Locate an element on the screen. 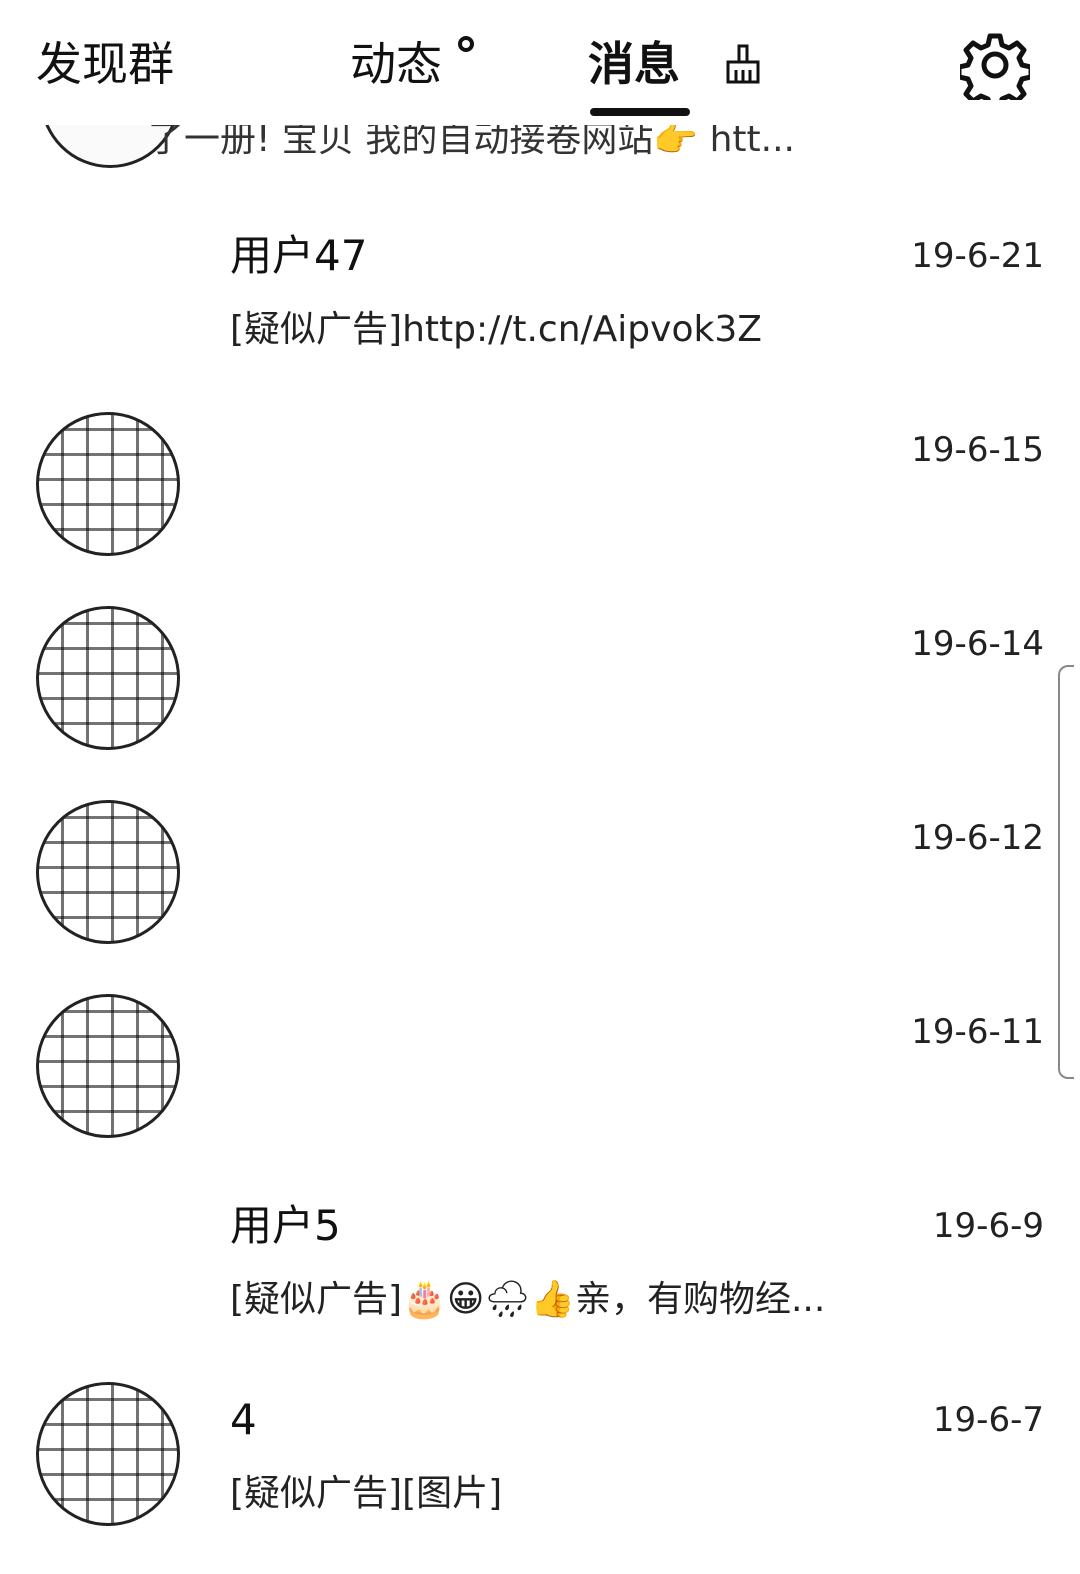  gear-icon is located at coordinates (995, 72).